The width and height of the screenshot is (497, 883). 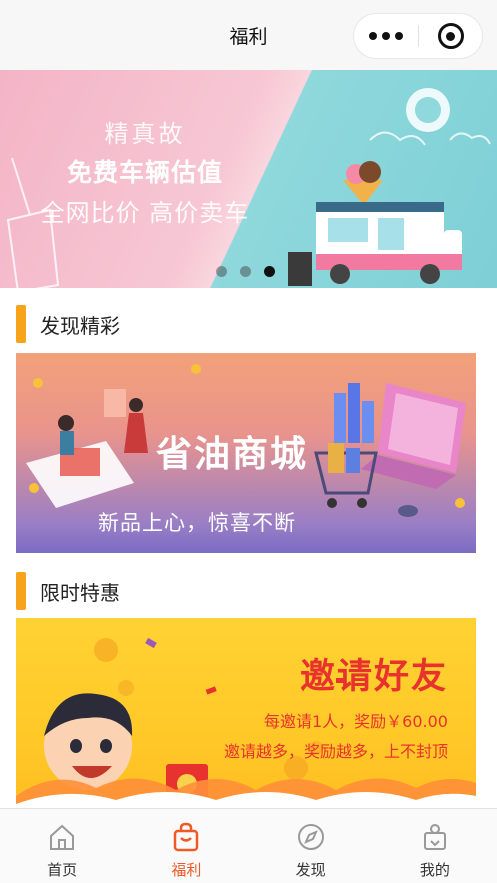 I want to click on tab-mine: 我的, so click(x=435, y=846).